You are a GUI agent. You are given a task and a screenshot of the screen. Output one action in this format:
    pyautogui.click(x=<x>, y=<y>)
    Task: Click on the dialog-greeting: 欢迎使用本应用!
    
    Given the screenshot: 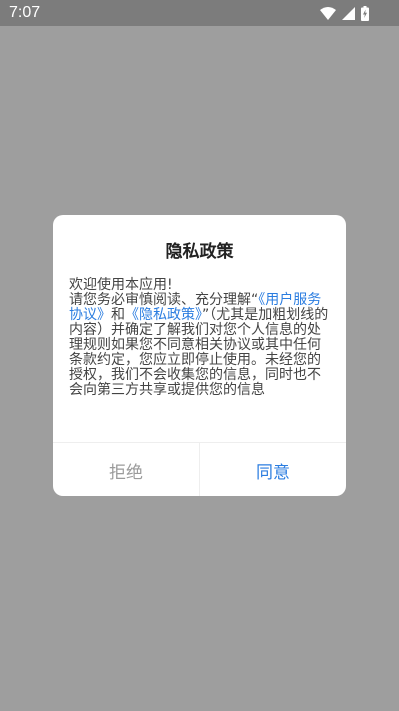 What is the action you would take?
    pyautogui.click(x=121, y=285)
    